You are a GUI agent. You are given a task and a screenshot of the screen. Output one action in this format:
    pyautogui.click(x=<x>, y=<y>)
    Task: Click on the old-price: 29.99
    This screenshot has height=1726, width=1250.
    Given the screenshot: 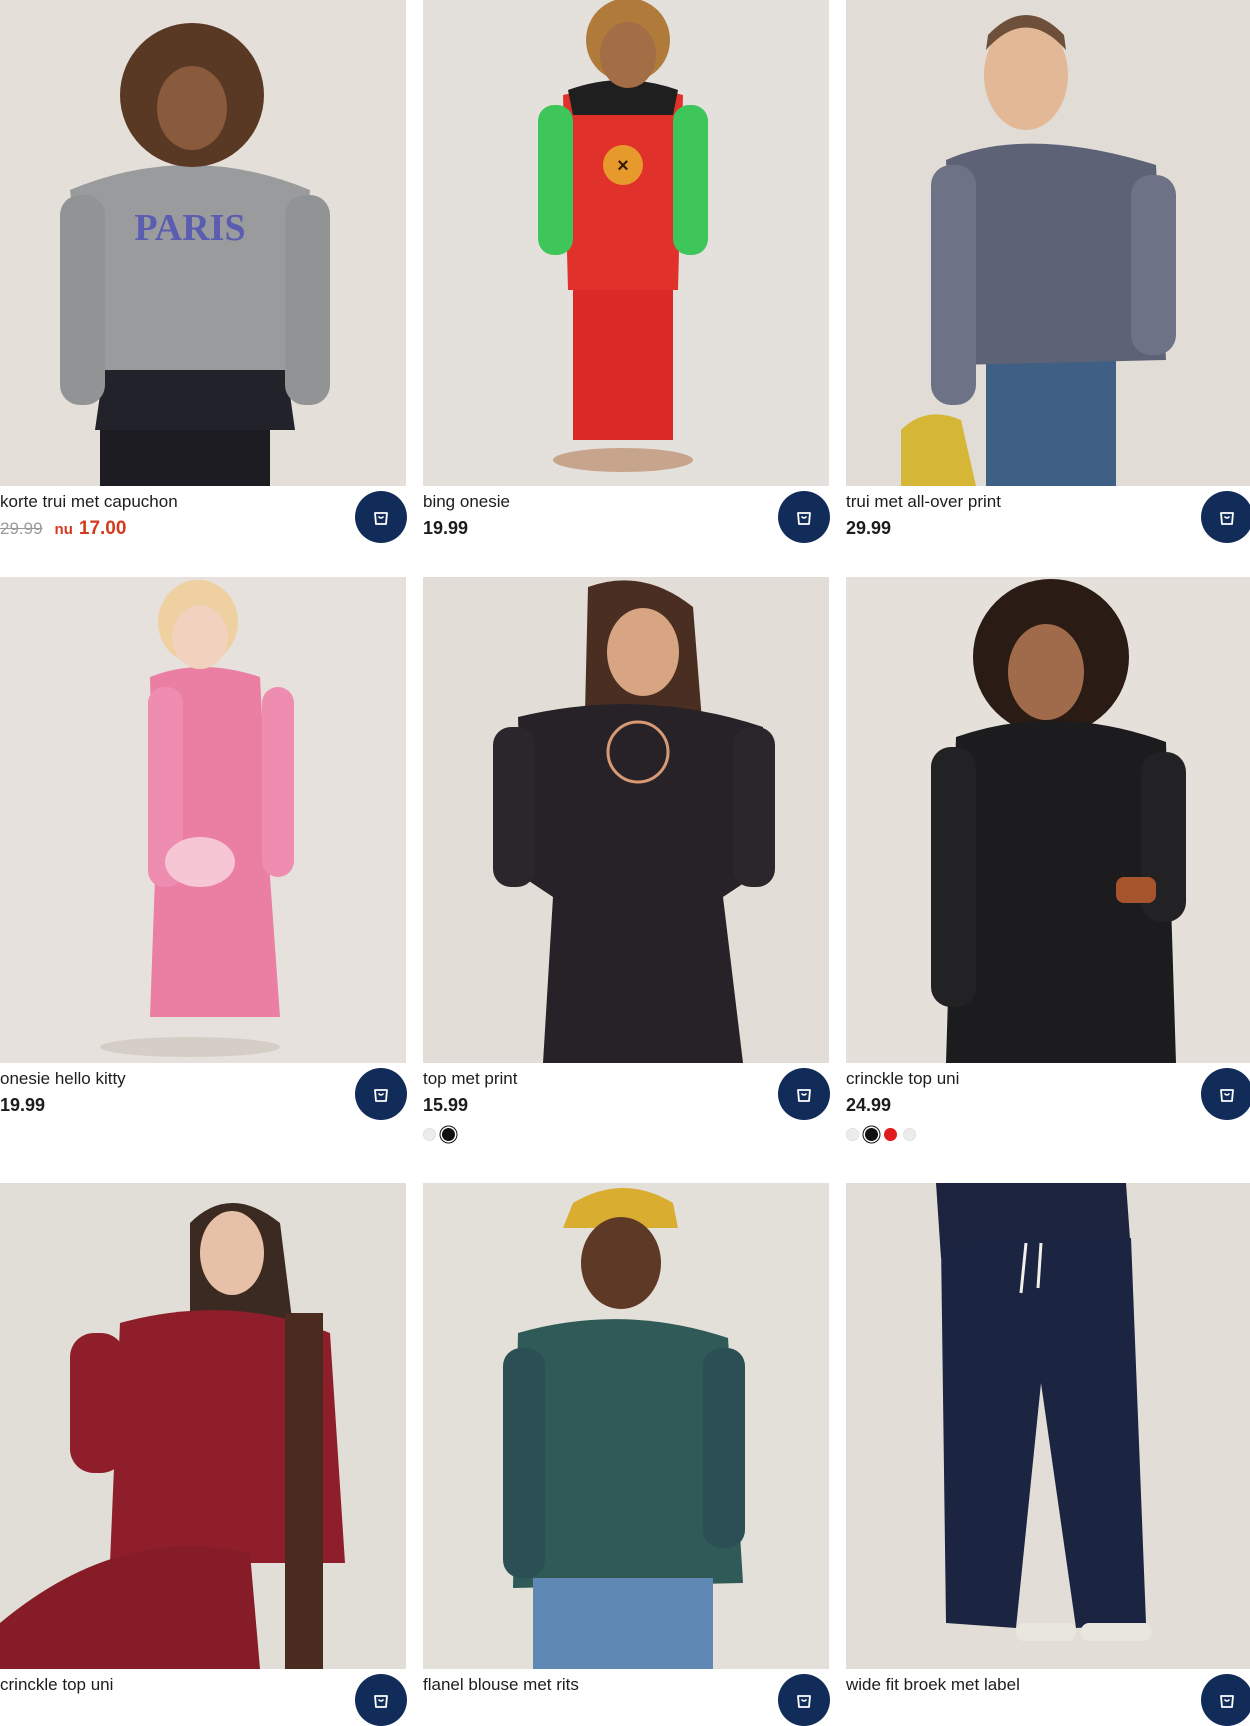 What is the action you would take?
    pyautogui.click(x=21, y=528)
    